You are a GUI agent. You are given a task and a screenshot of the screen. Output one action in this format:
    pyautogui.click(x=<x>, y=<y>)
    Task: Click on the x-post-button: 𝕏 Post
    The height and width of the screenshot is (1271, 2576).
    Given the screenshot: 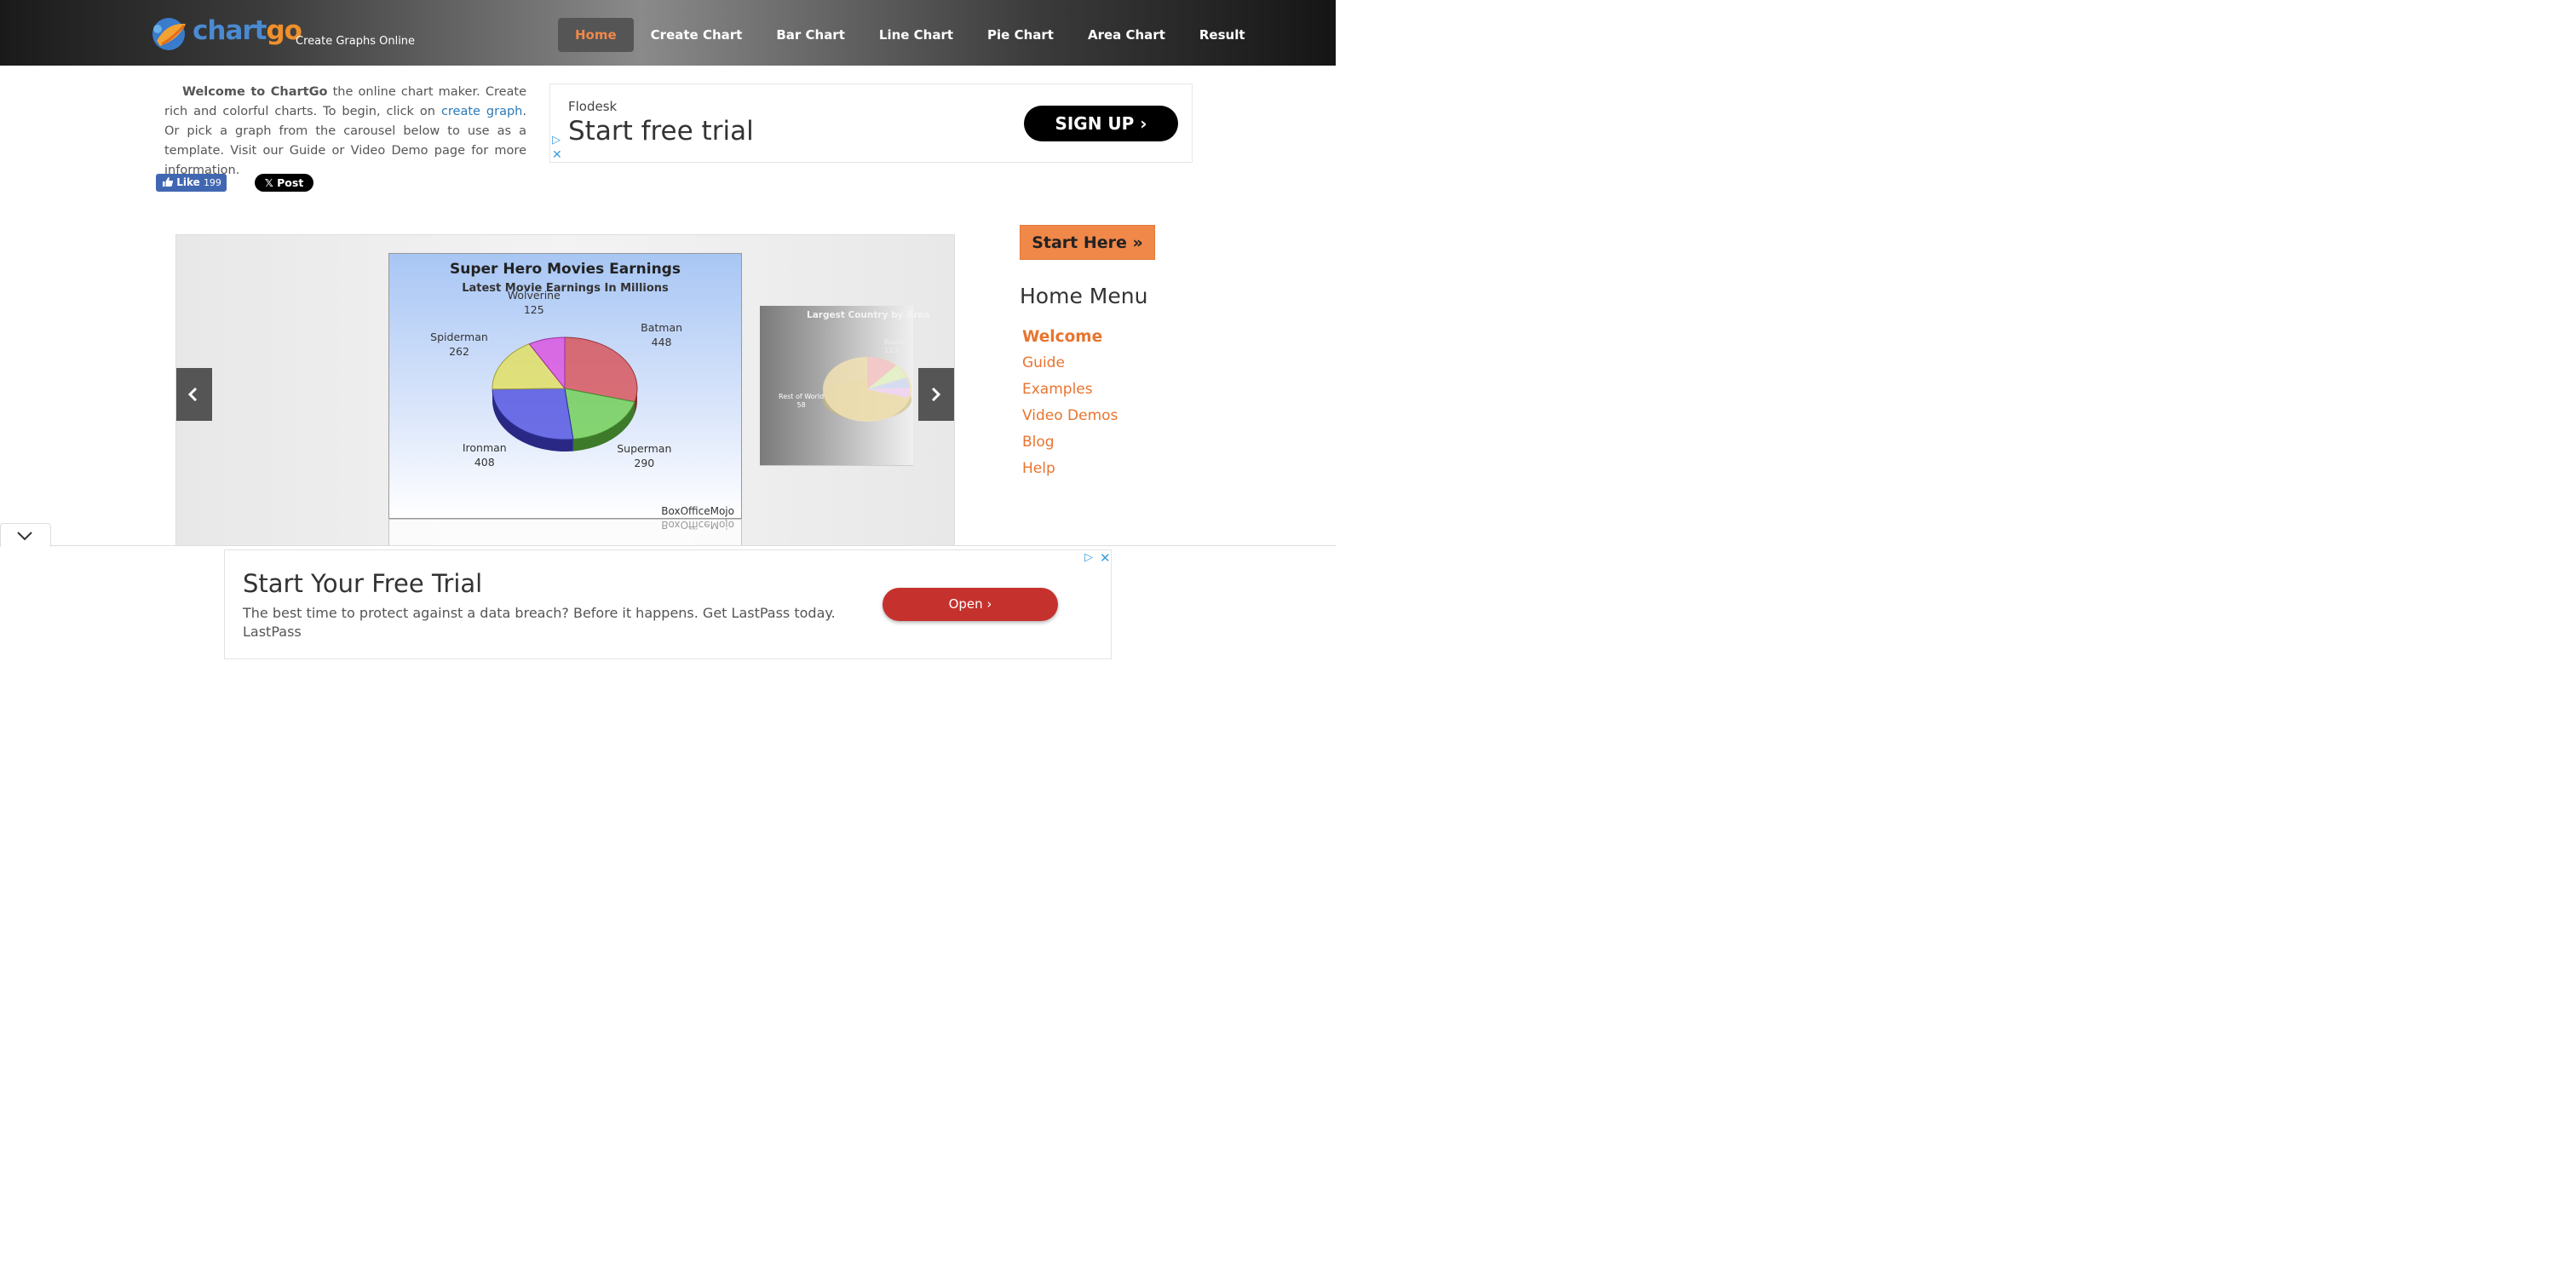 What is the action you would take?
    pyautogui.click(x=284, y=183)
    